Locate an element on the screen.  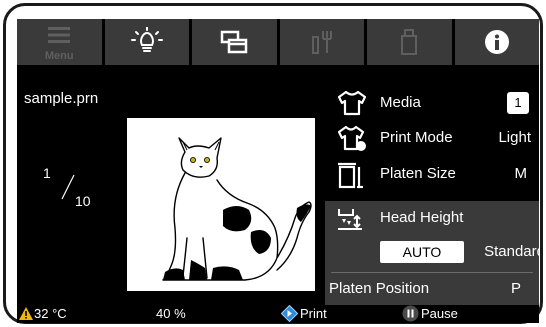
usb-drive-icon is located at coordinates (409, 42).